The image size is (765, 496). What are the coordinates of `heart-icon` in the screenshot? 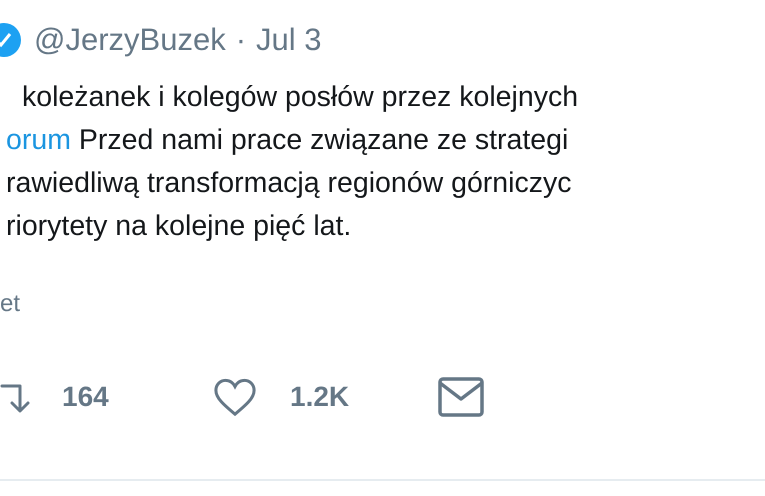 It's located at (235, 397).